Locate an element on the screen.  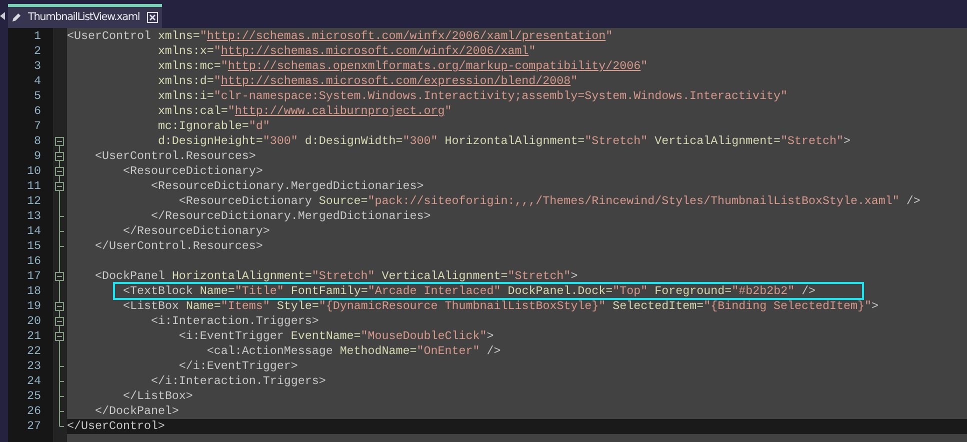
code-line: </i:Interaction.Triggers> is located at coordinates (238, 381).